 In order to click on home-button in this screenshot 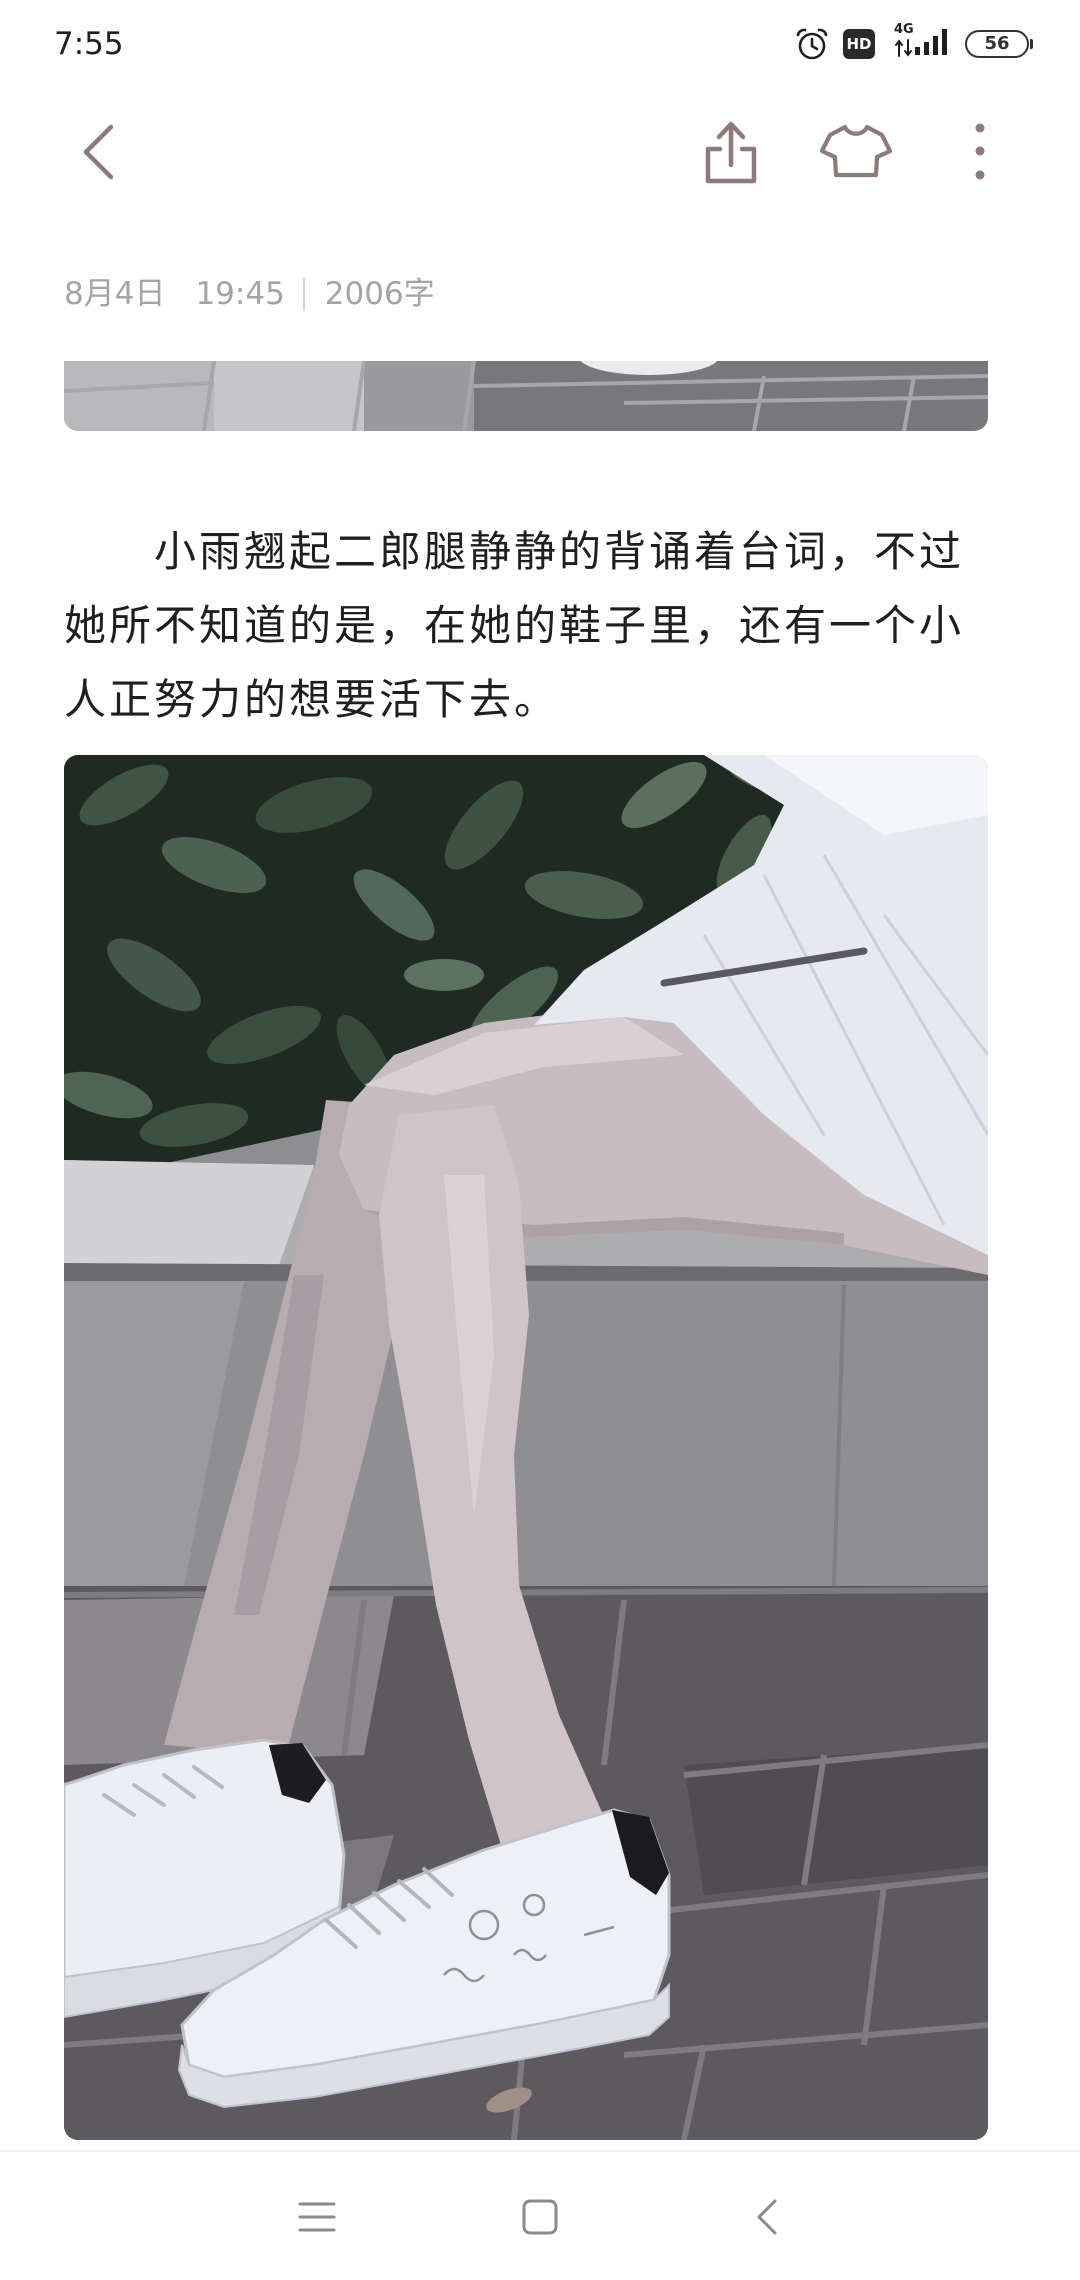, I will do `click(540, 2217)`.